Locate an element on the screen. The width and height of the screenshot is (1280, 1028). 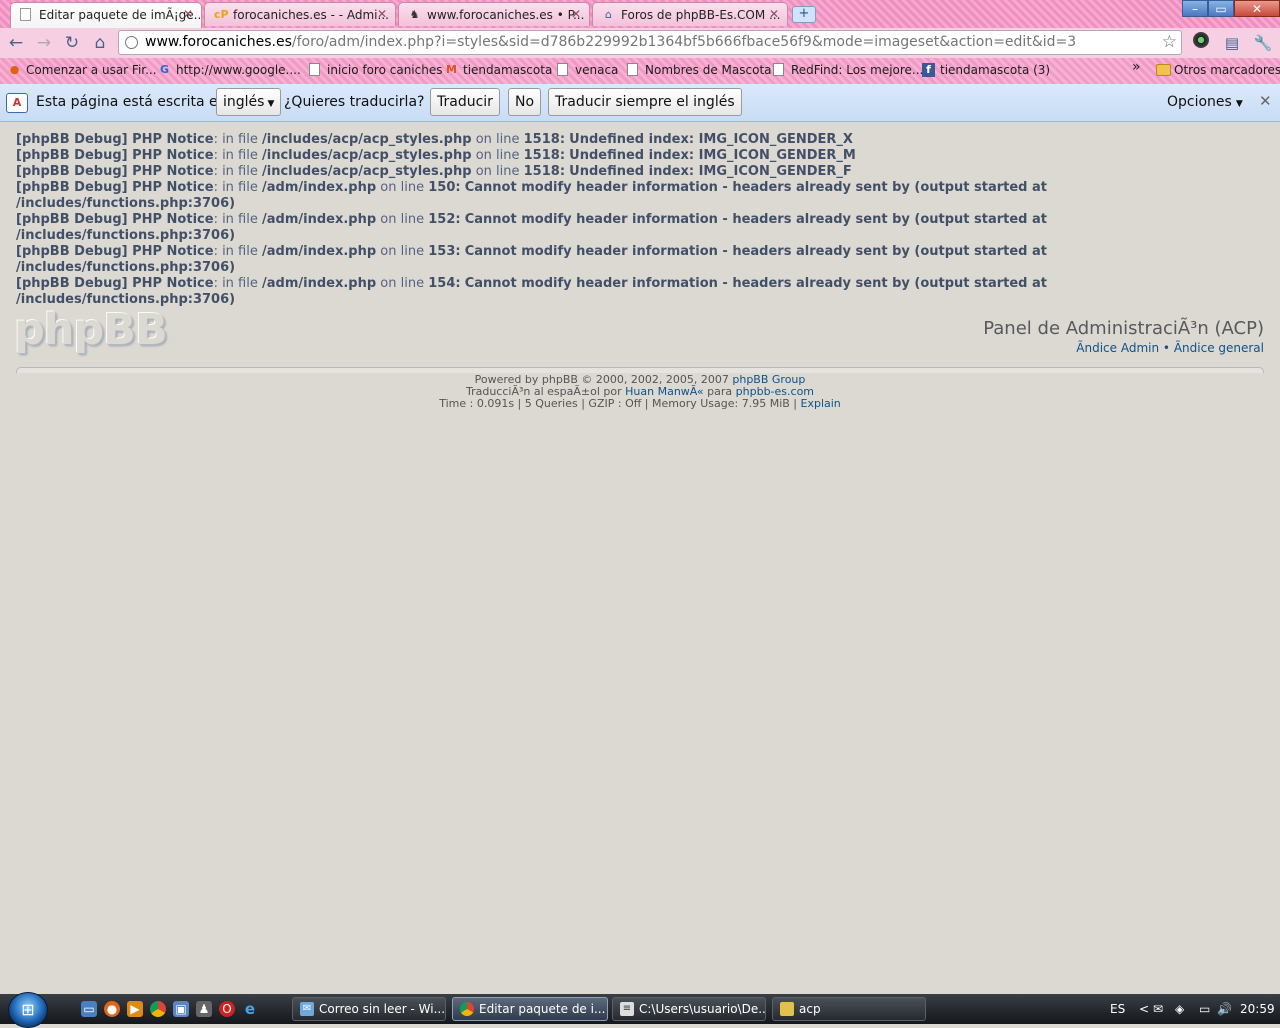
tab-editar-paquete: Editar paquete de imÃ¡ge... ✕ is located at coordinates (106, 15).